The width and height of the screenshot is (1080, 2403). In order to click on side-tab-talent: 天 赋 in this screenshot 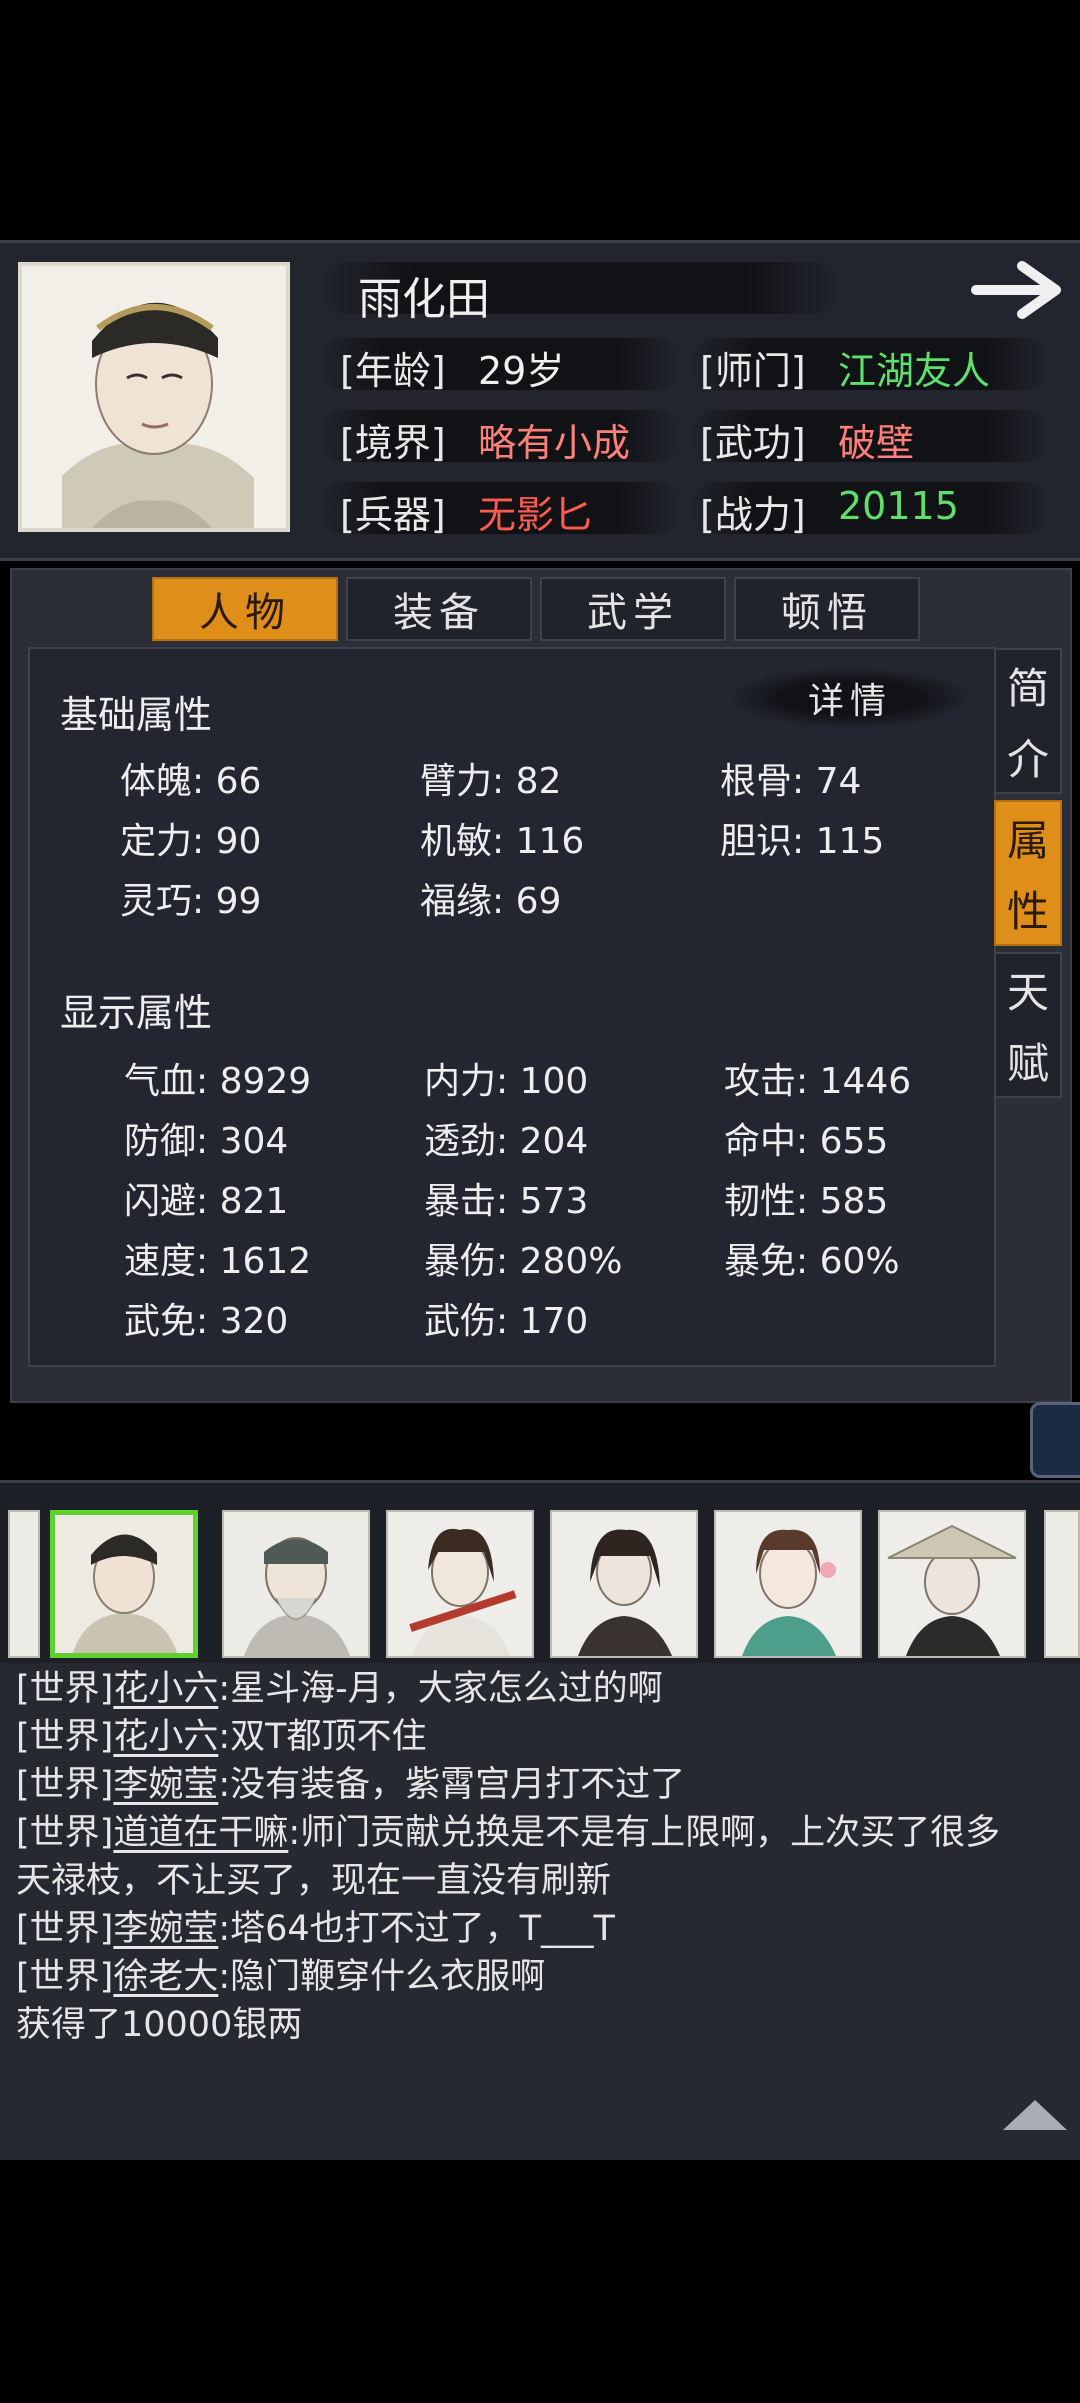, I will do `click(1028, 1025)`.